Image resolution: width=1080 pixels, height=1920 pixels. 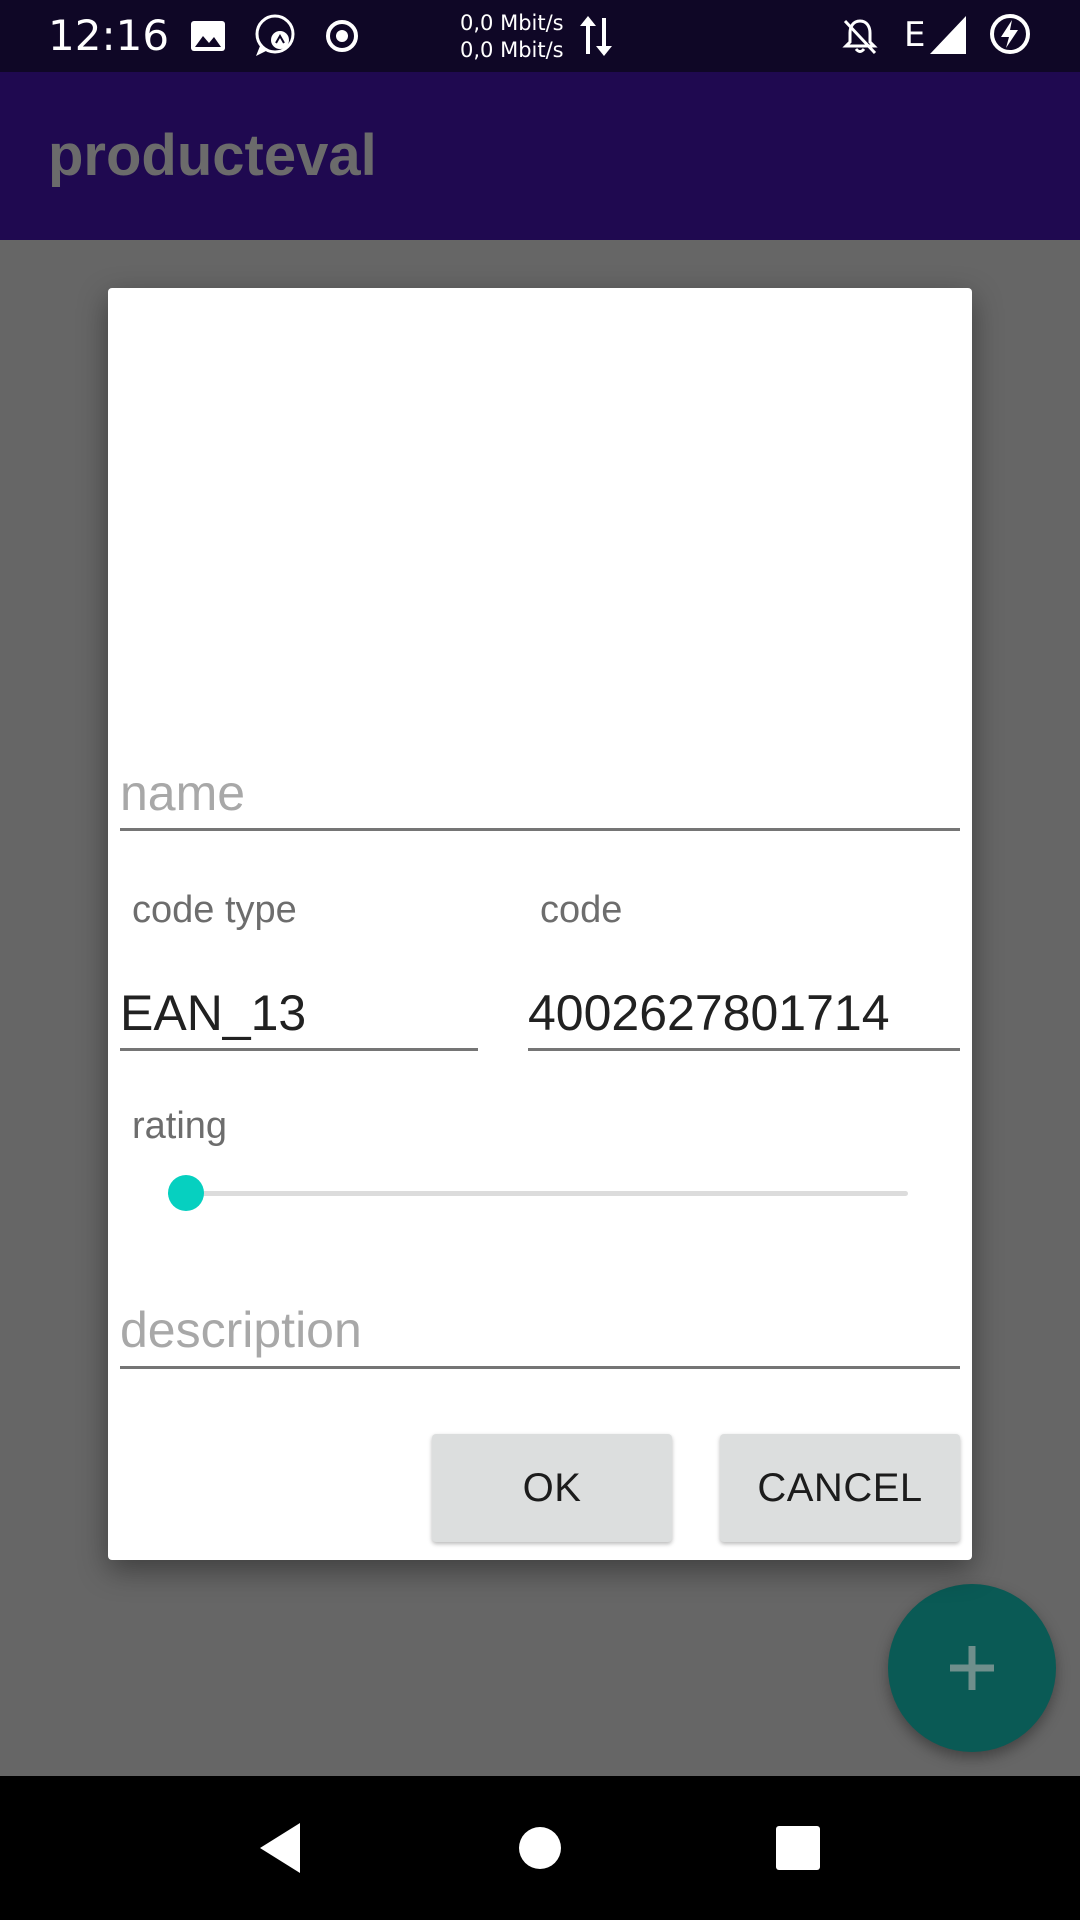 What do you see at coordinates (275, 35) in the screenshot?
I see `chat-bubble-icon` at bounding box center [275, 35].